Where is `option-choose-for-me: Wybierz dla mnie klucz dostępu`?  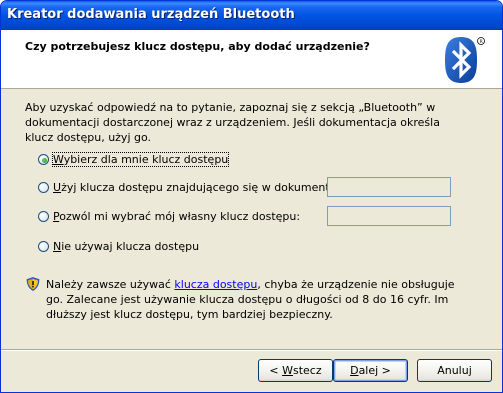 option-choose-for-me: Wybierz dla mnie klucz dostępu is located at coordinates (134, 159).